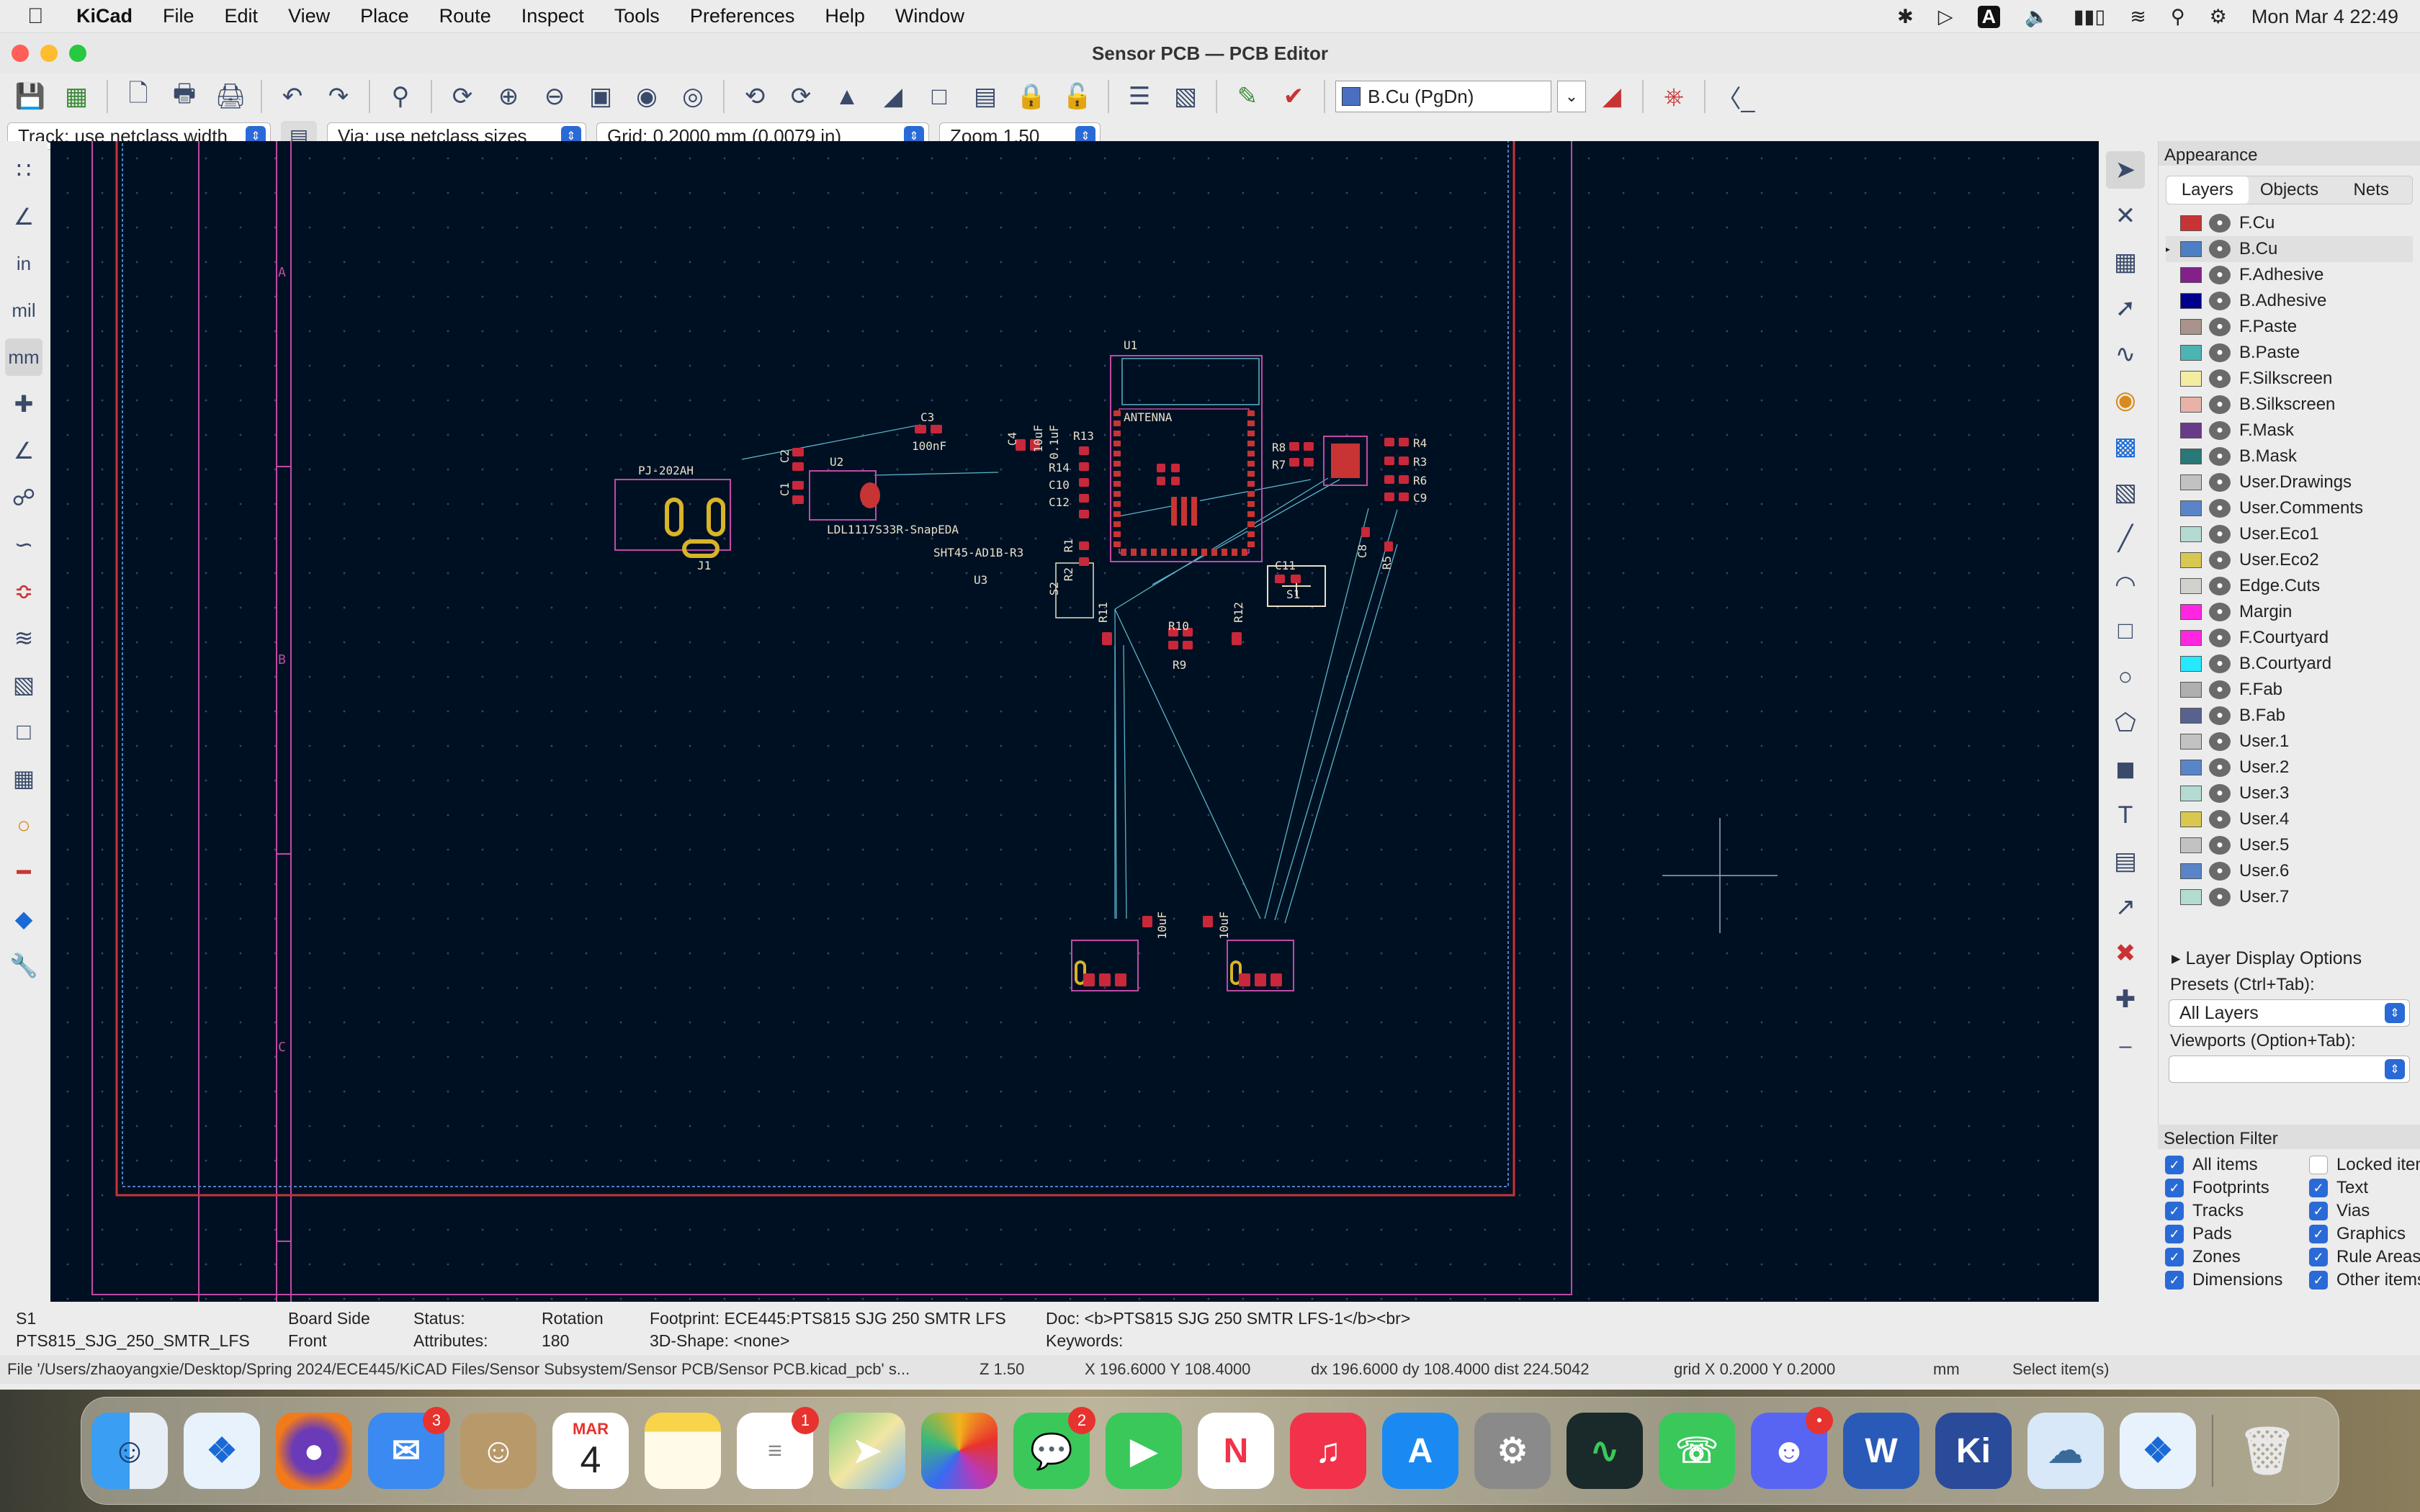 This screenshot has height=1512, width=2420. I want to click on finder-icon: ☺, so click(129, 1451).